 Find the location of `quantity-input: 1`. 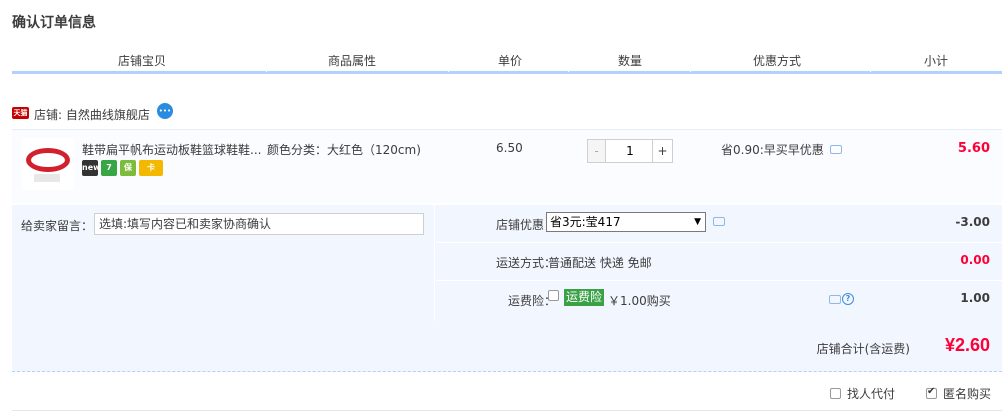

quantity-input: 1 is located at coordinates (630, 151).